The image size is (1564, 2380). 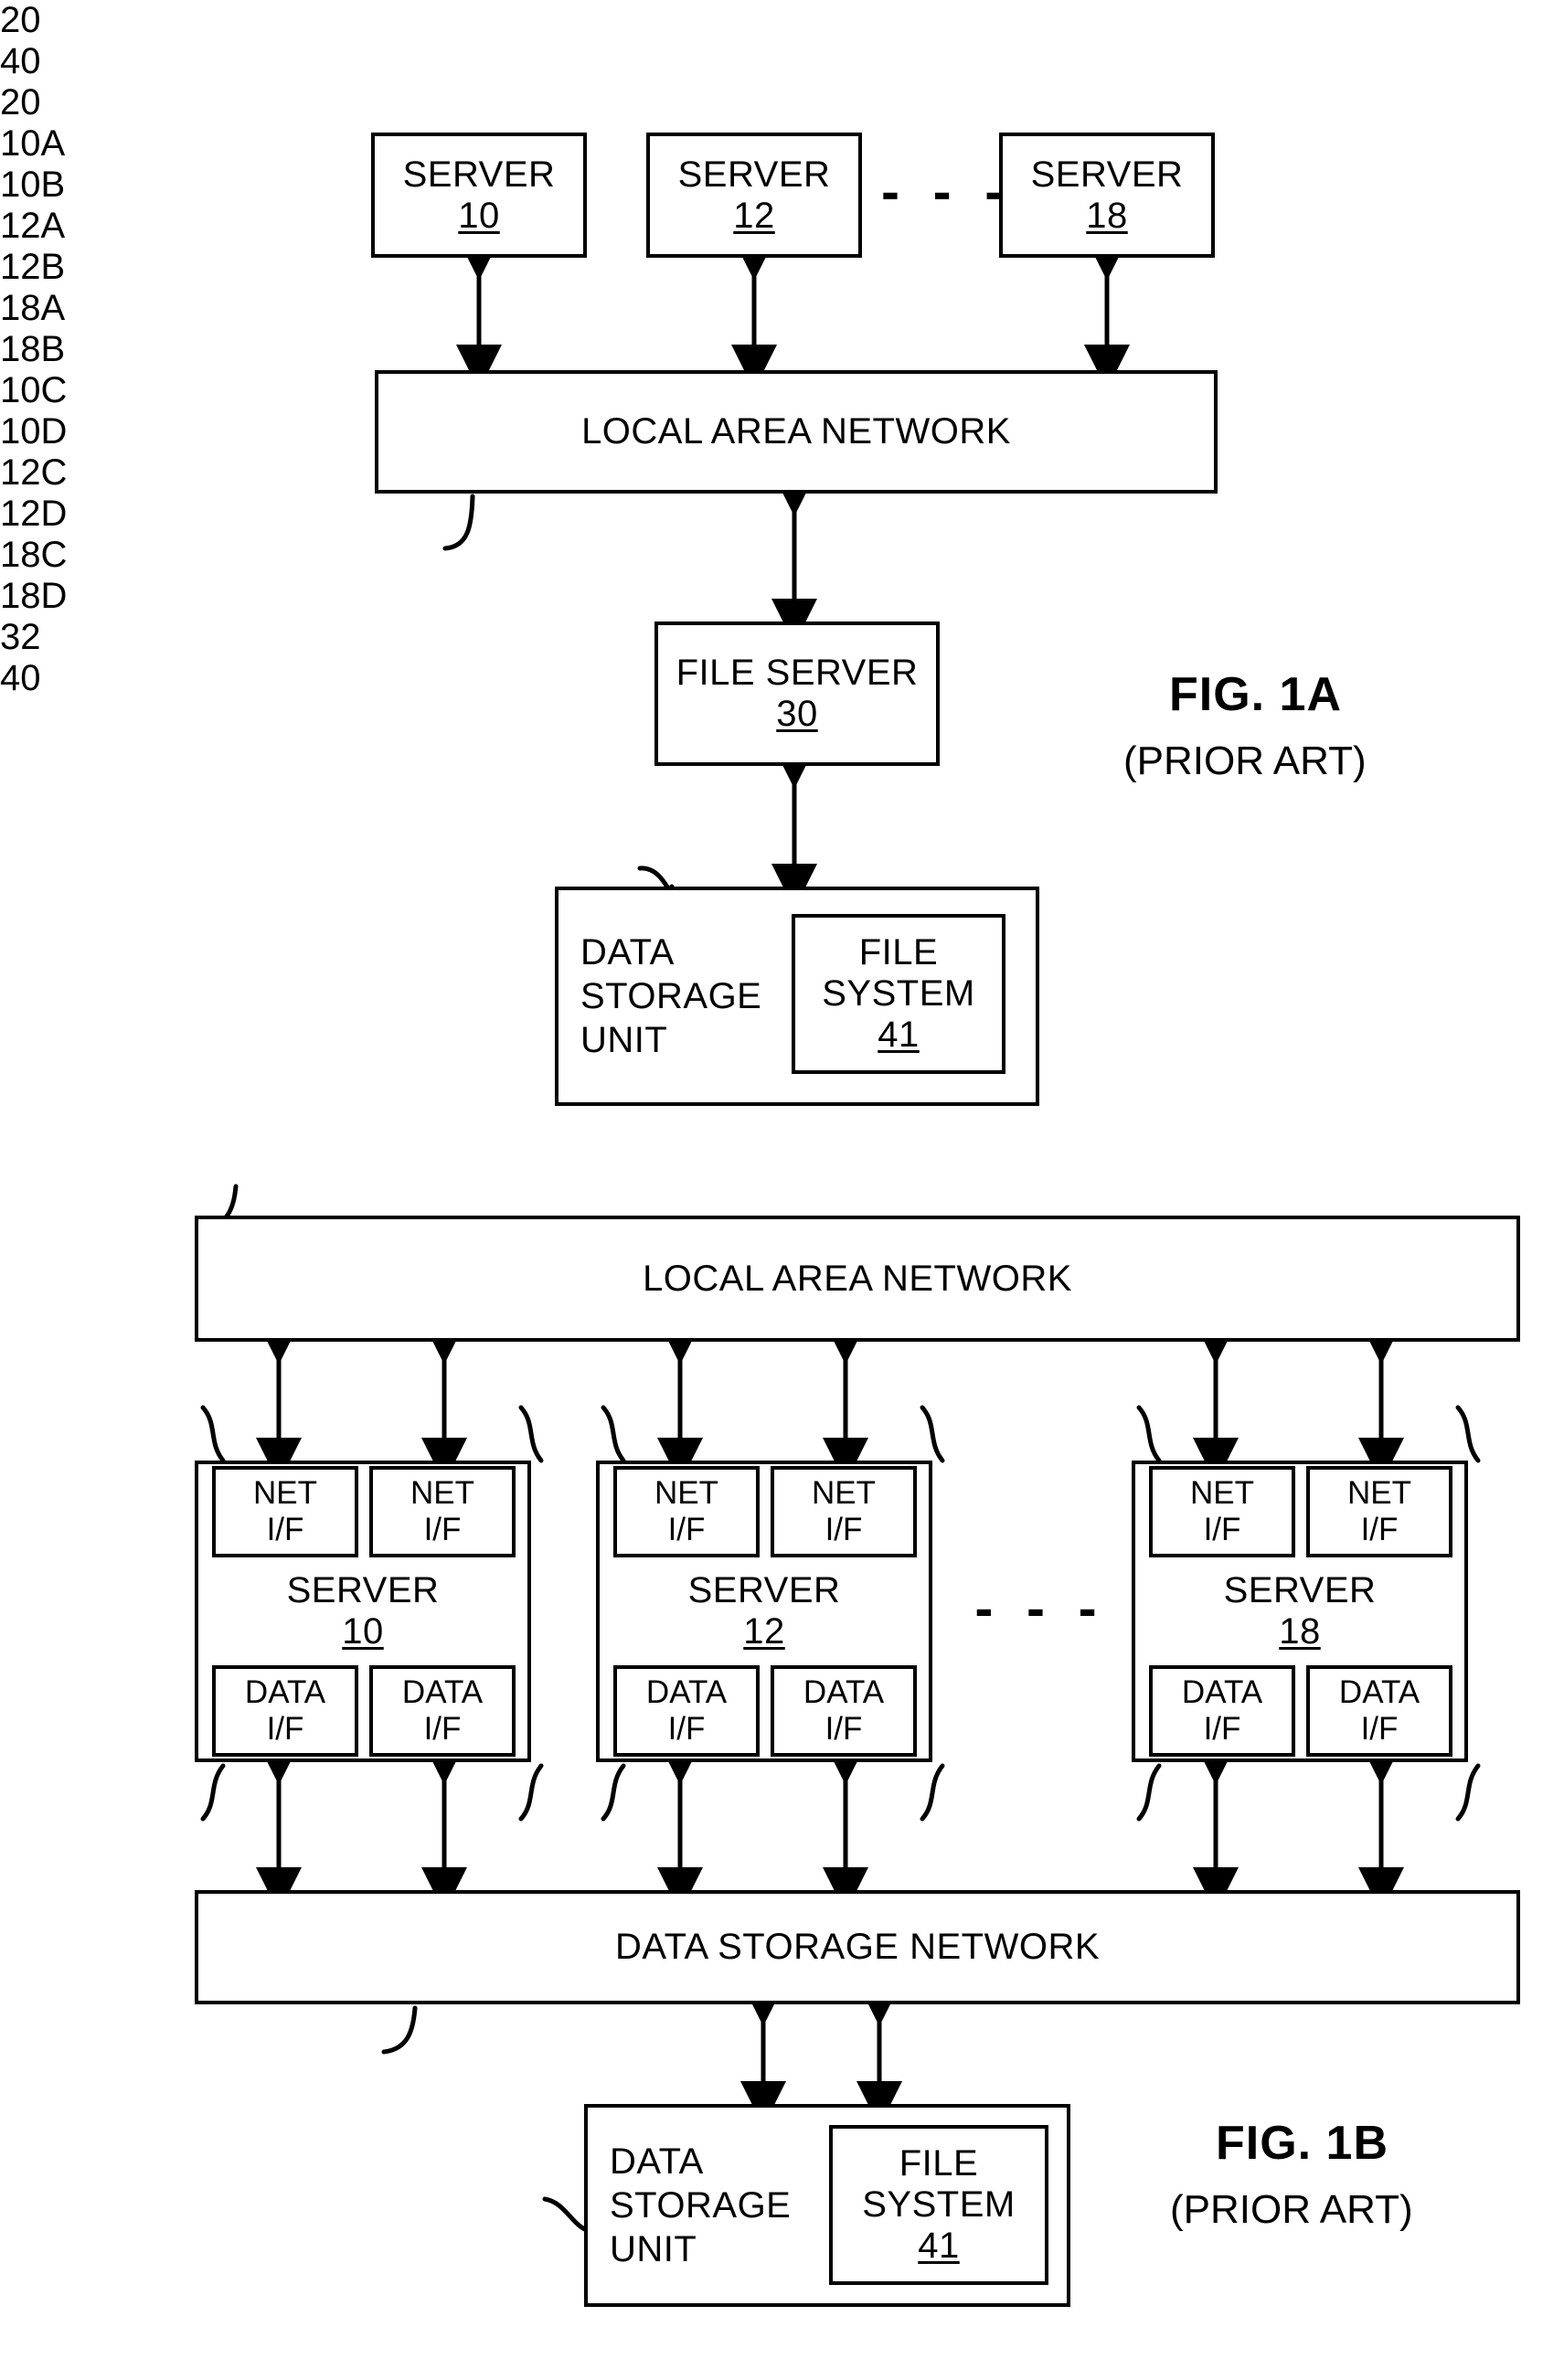 What do you see at coordinates (1107, 216) in the screenshot?
I see `fig1a-server-18-ref: 18` at bounding box center [1107, 216].